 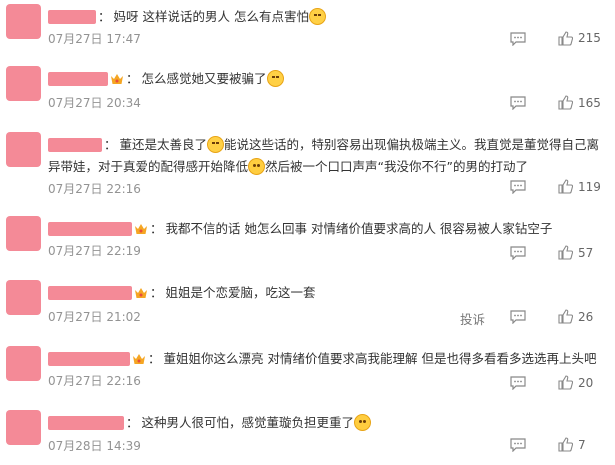 I want to click on comment-line: ：董姐姐你这么漂亮 对情绪价值要求高我能理解 但是也得多看看多选选再上头吧, so click(x=325, y=359).